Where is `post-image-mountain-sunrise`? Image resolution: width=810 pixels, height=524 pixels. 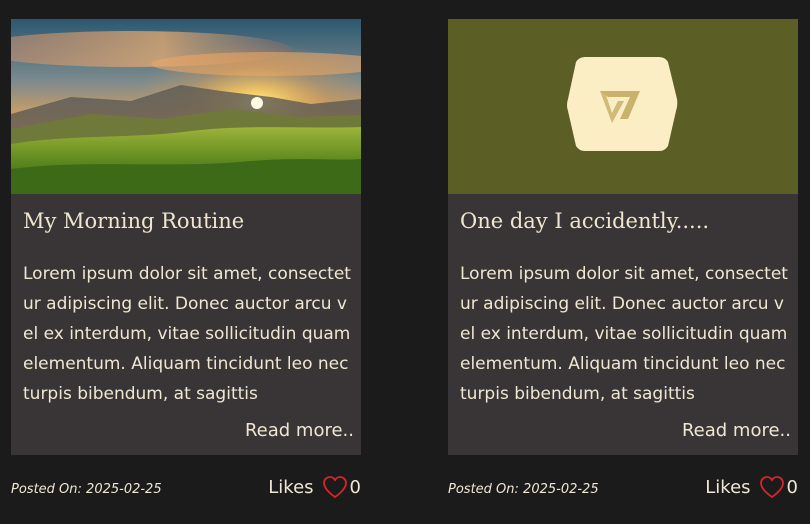
post-image-mountain-sunrise is located at coordinates (186, 106).